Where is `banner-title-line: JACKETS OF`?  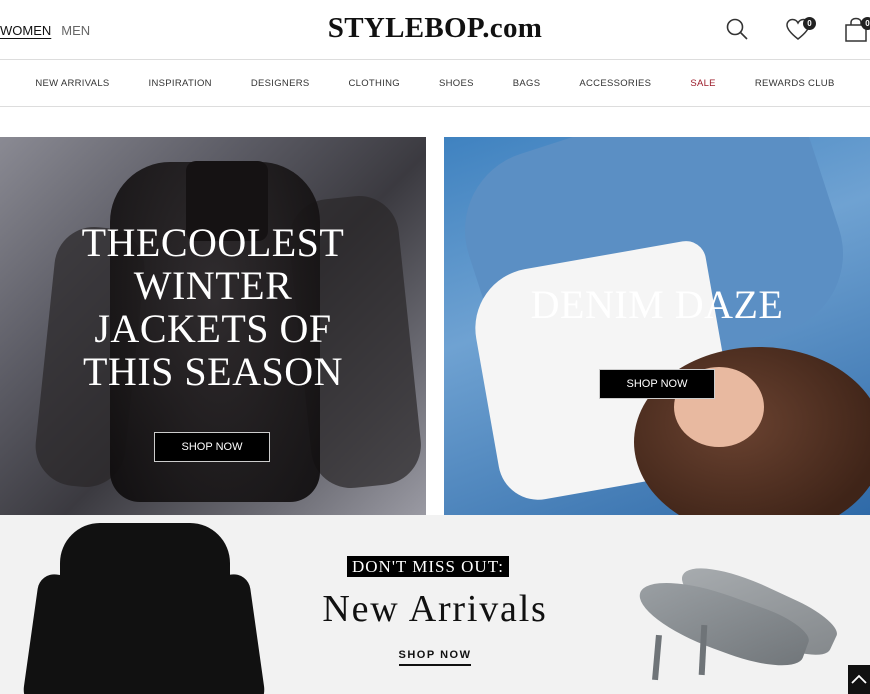 banner-title-line: JACKETS OF is located at coordinates (213, 328).